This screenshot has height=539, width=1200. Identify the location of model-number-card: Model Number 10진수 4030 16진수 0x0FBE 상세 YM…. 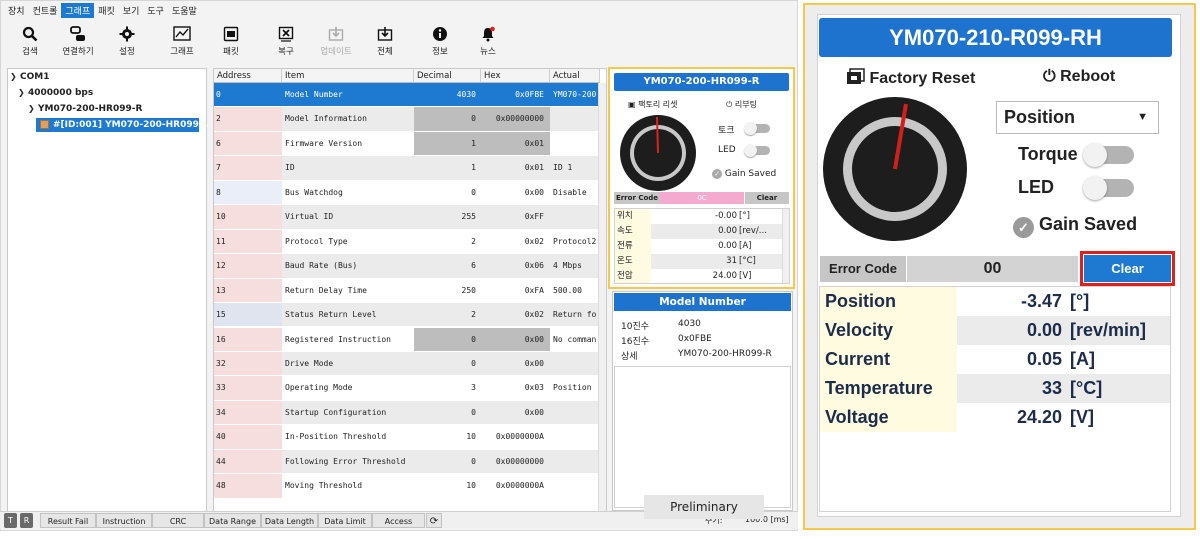
(702, 405).